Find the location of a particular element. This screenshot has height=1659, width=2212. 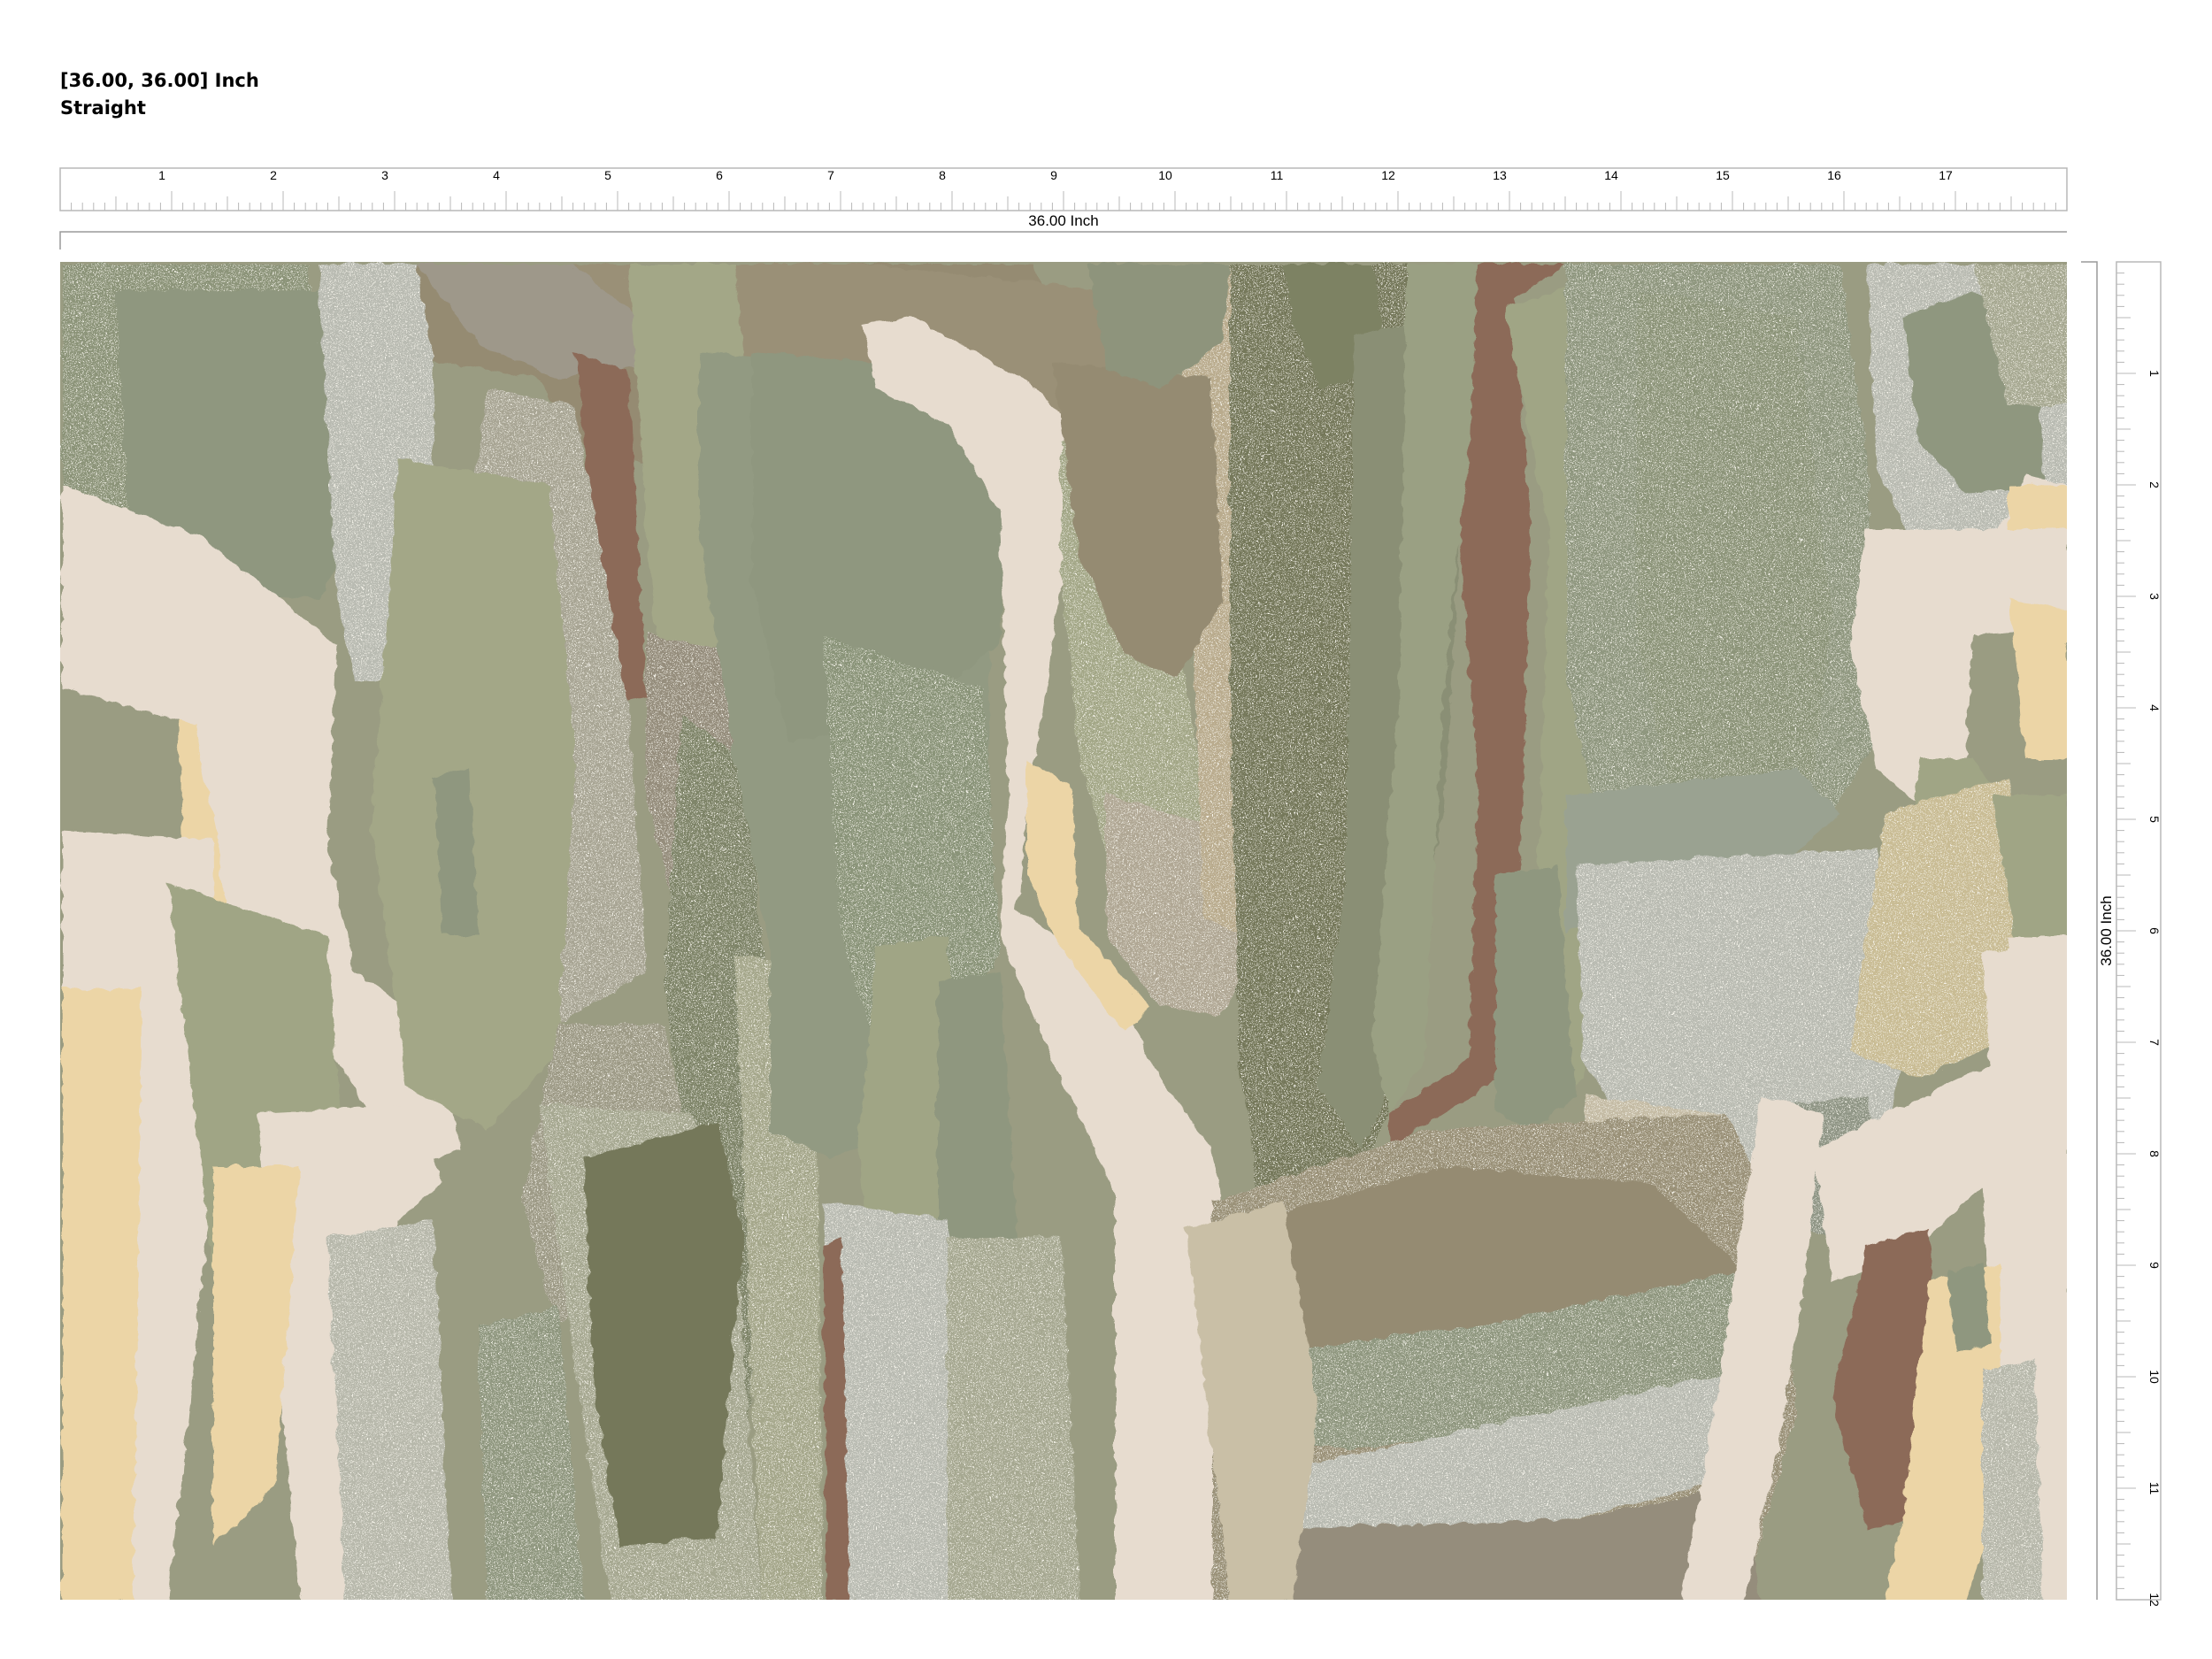

vertical-ruler-tick-10: 10 is located at coordinates (2154, 1377).